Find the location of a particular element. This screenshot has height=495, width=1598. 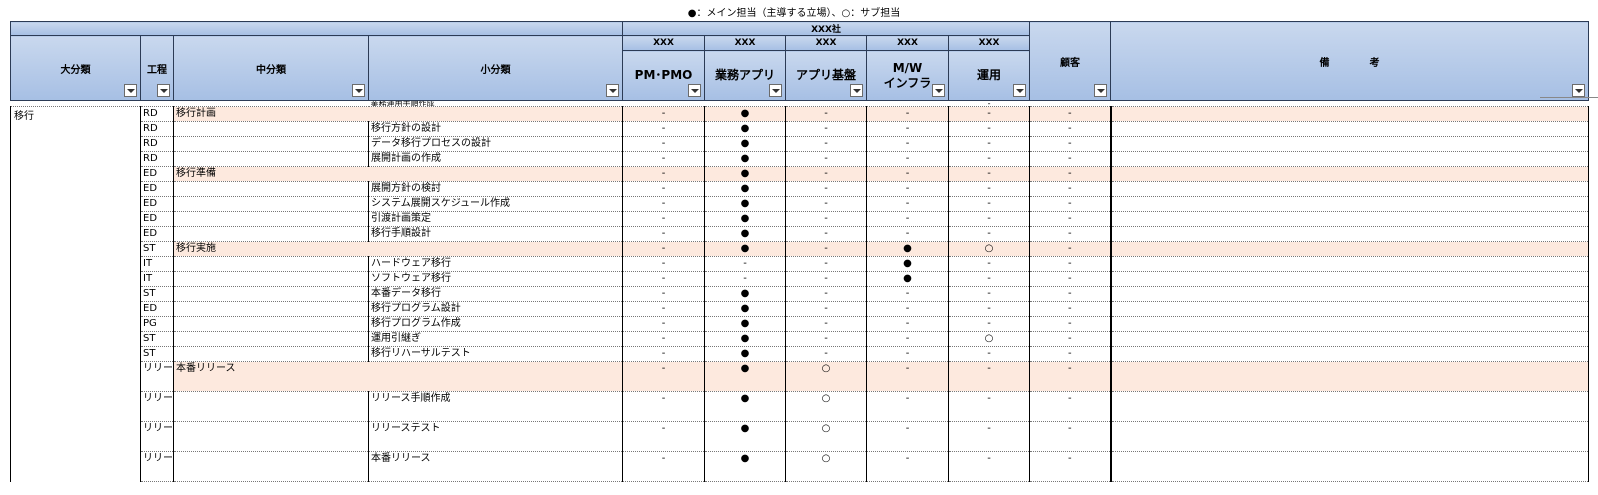

table-row: ST 本番データ移行 - ● - - - - is located at coordinates (800, 294).